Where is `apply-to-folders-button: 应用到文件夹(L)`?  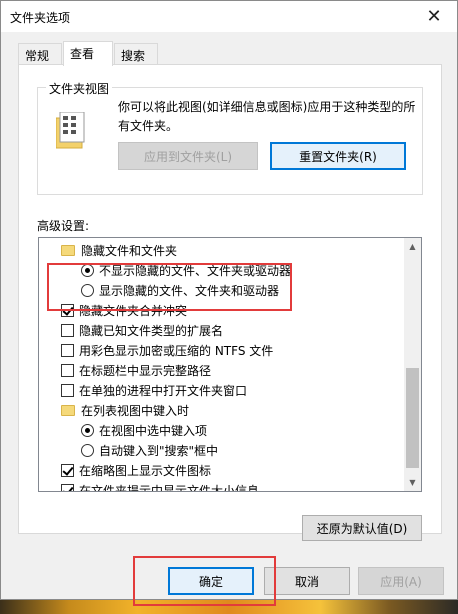
apply-to-folders-button: 应用到文件夹(L) is located at coordinates (188, 156).